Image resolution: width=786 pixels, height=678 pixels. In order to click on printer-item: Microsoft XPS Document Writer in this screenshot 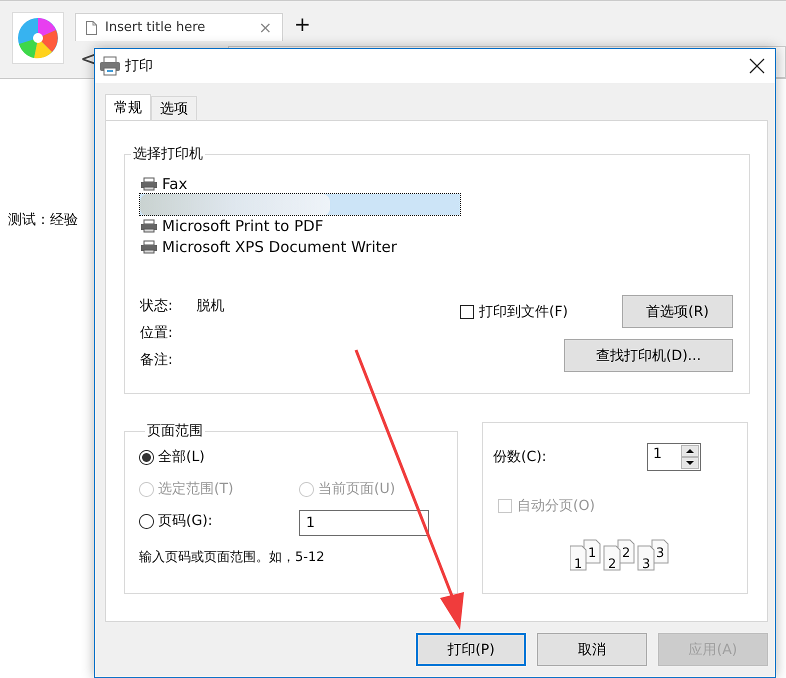, I will do `click(296, 246)`.